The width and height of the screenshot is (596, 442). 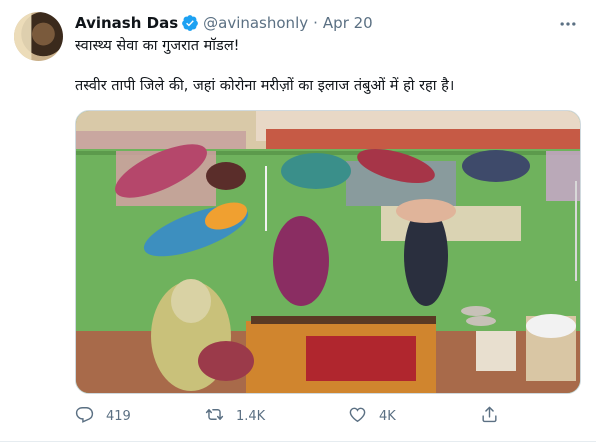 What do you see at coordinates (348, 23) in the screenshot?
I see `timestamp: Apr 20` at bounding box center [348, 23].